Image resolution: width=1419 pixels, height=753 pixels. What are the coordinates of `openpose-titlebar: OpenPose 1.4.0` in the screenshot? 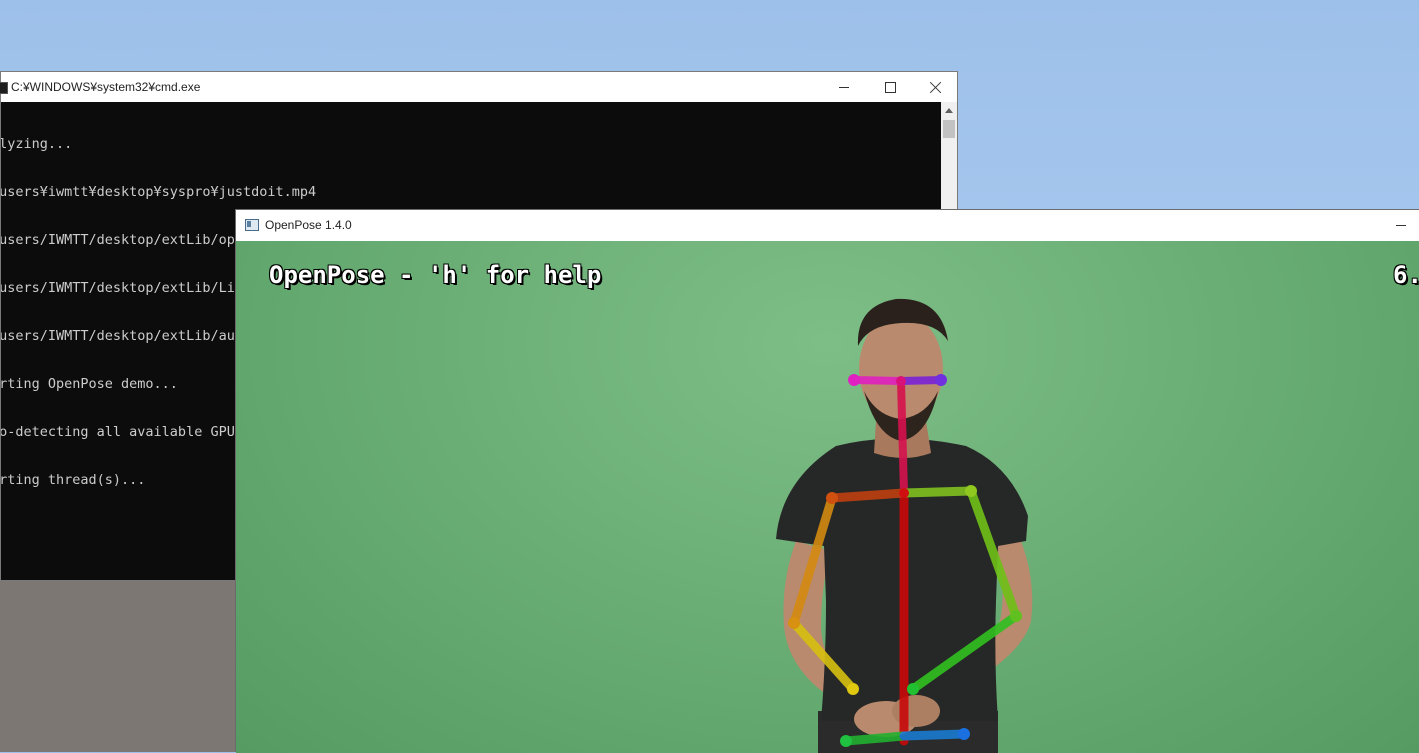 It's located at (827, 225).